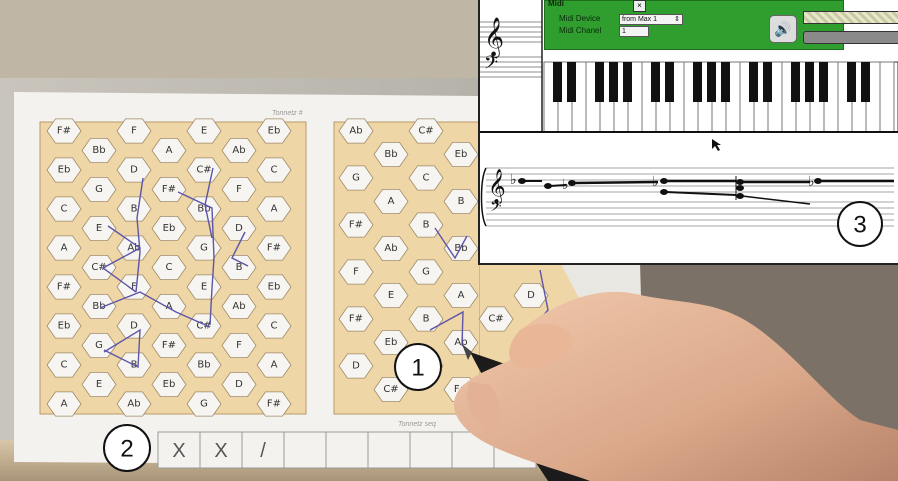 The image size is (898, 481). I want to click on midi-device-select: from Max 1 ⇕, so click(651, 19).